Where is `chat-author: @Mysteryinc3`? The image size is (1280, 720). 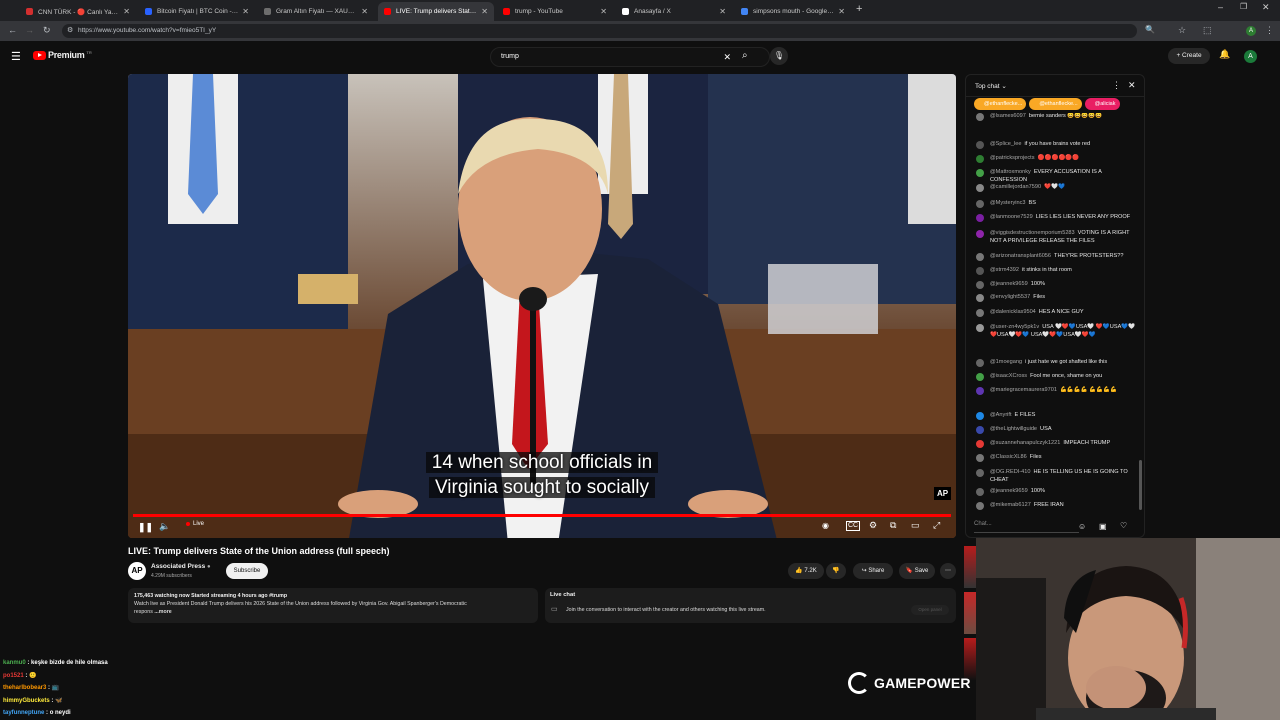 chat-author: @Mysteryinc3 is located at coordinates (1008, 203).